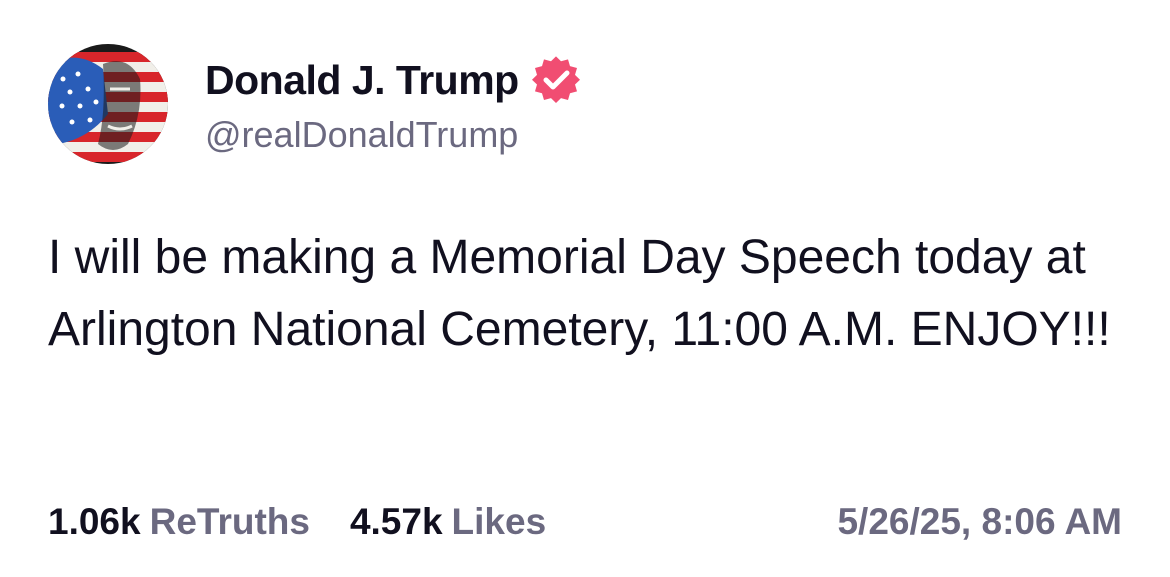 Image resolution: width=1170 pixels, height=577 pixels. Describe the element at coordinates (499, 521) in the screenshot. I see `likes-label: Likes` at that location.